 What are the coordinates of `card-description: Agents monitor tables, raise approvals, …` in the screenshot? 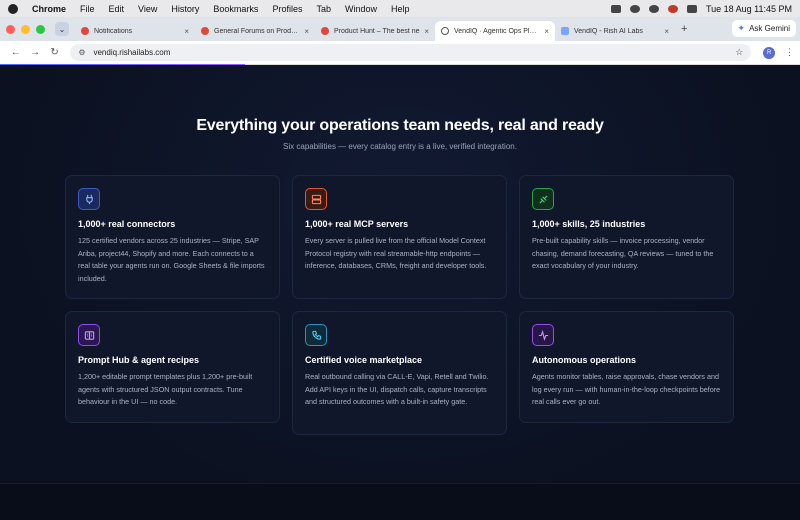 It's located at (626, 389).